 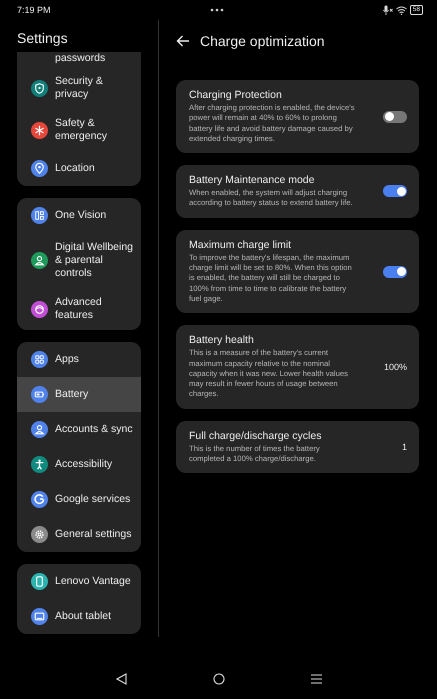 What do you see at coordinates (401, 10) in the screenshot?
I see `wifi-icon` at bounding box center [401, 10].